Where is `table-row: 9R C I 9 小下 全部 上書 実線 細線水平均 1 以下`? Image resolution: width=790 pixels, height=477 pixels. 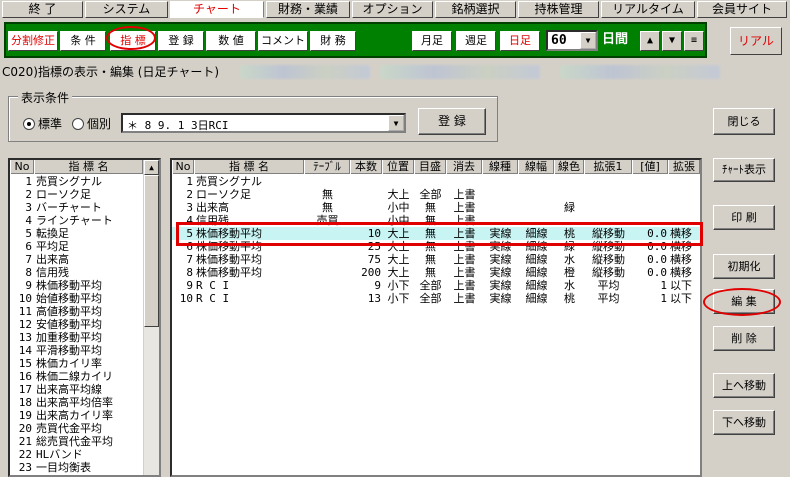
table-row: 9R C I 9 小下 全部 上書 実線 細線水平均 1 以下 is located at coordinates (436, 285).